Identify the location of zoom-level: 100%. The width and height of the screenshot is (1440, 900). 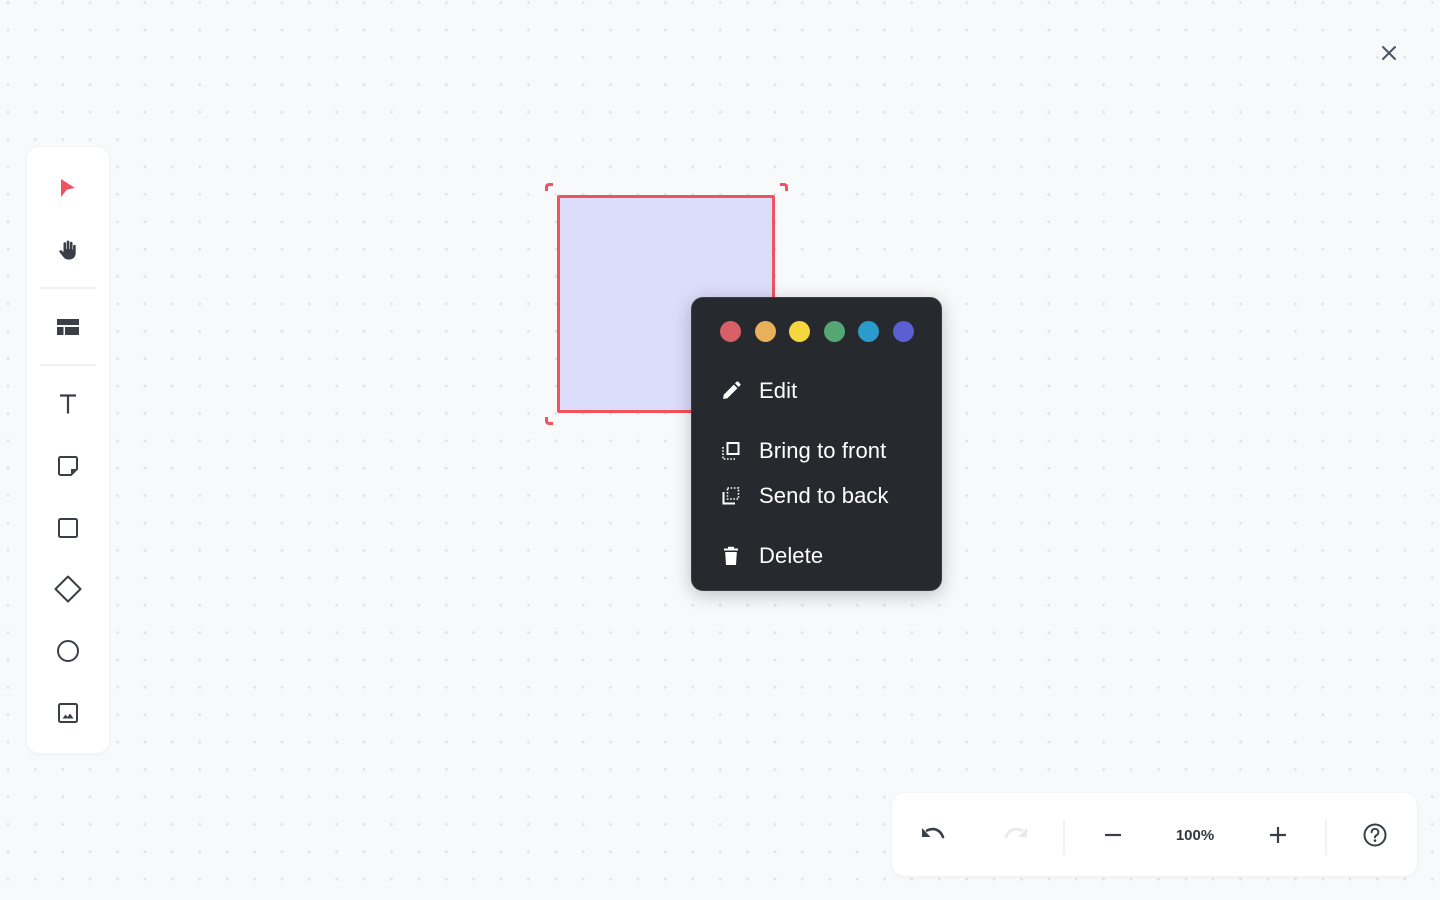
(1195, 835).